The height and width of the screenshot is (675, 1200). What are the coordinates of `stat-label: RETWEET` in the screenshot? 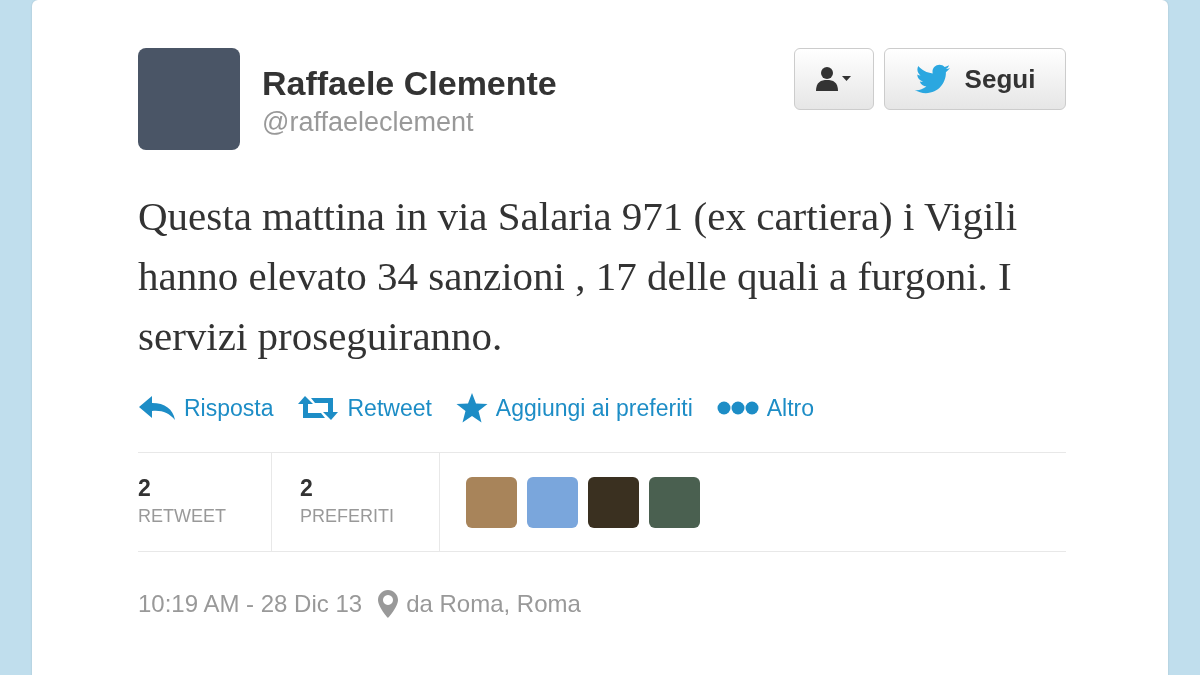 It's located at (204, 516).